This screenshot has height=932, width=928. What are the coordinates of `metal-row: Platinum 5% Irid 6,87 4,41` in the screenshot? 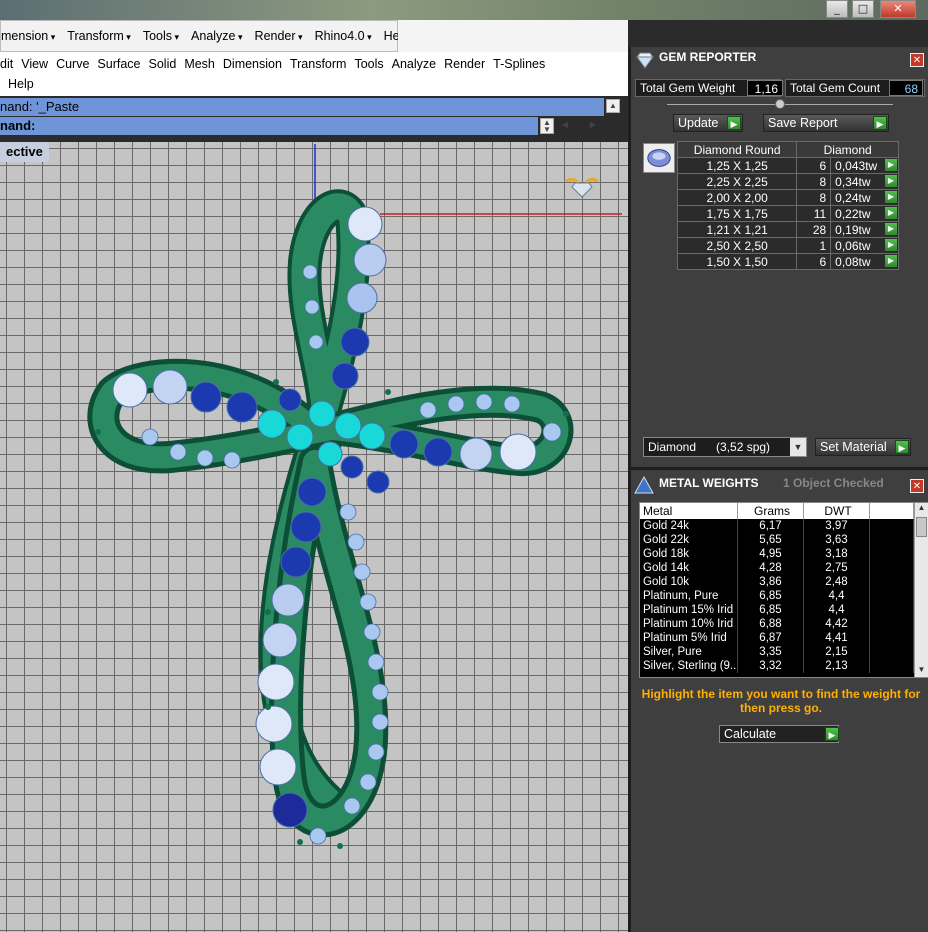 It's located at (777, 638).